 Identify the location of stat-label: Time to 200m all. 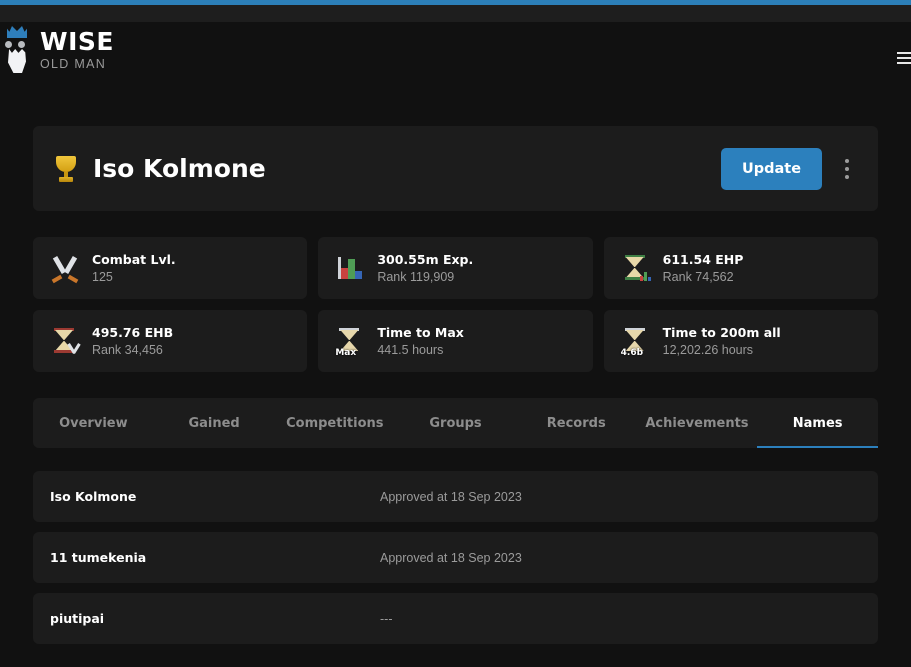
(721, 332).